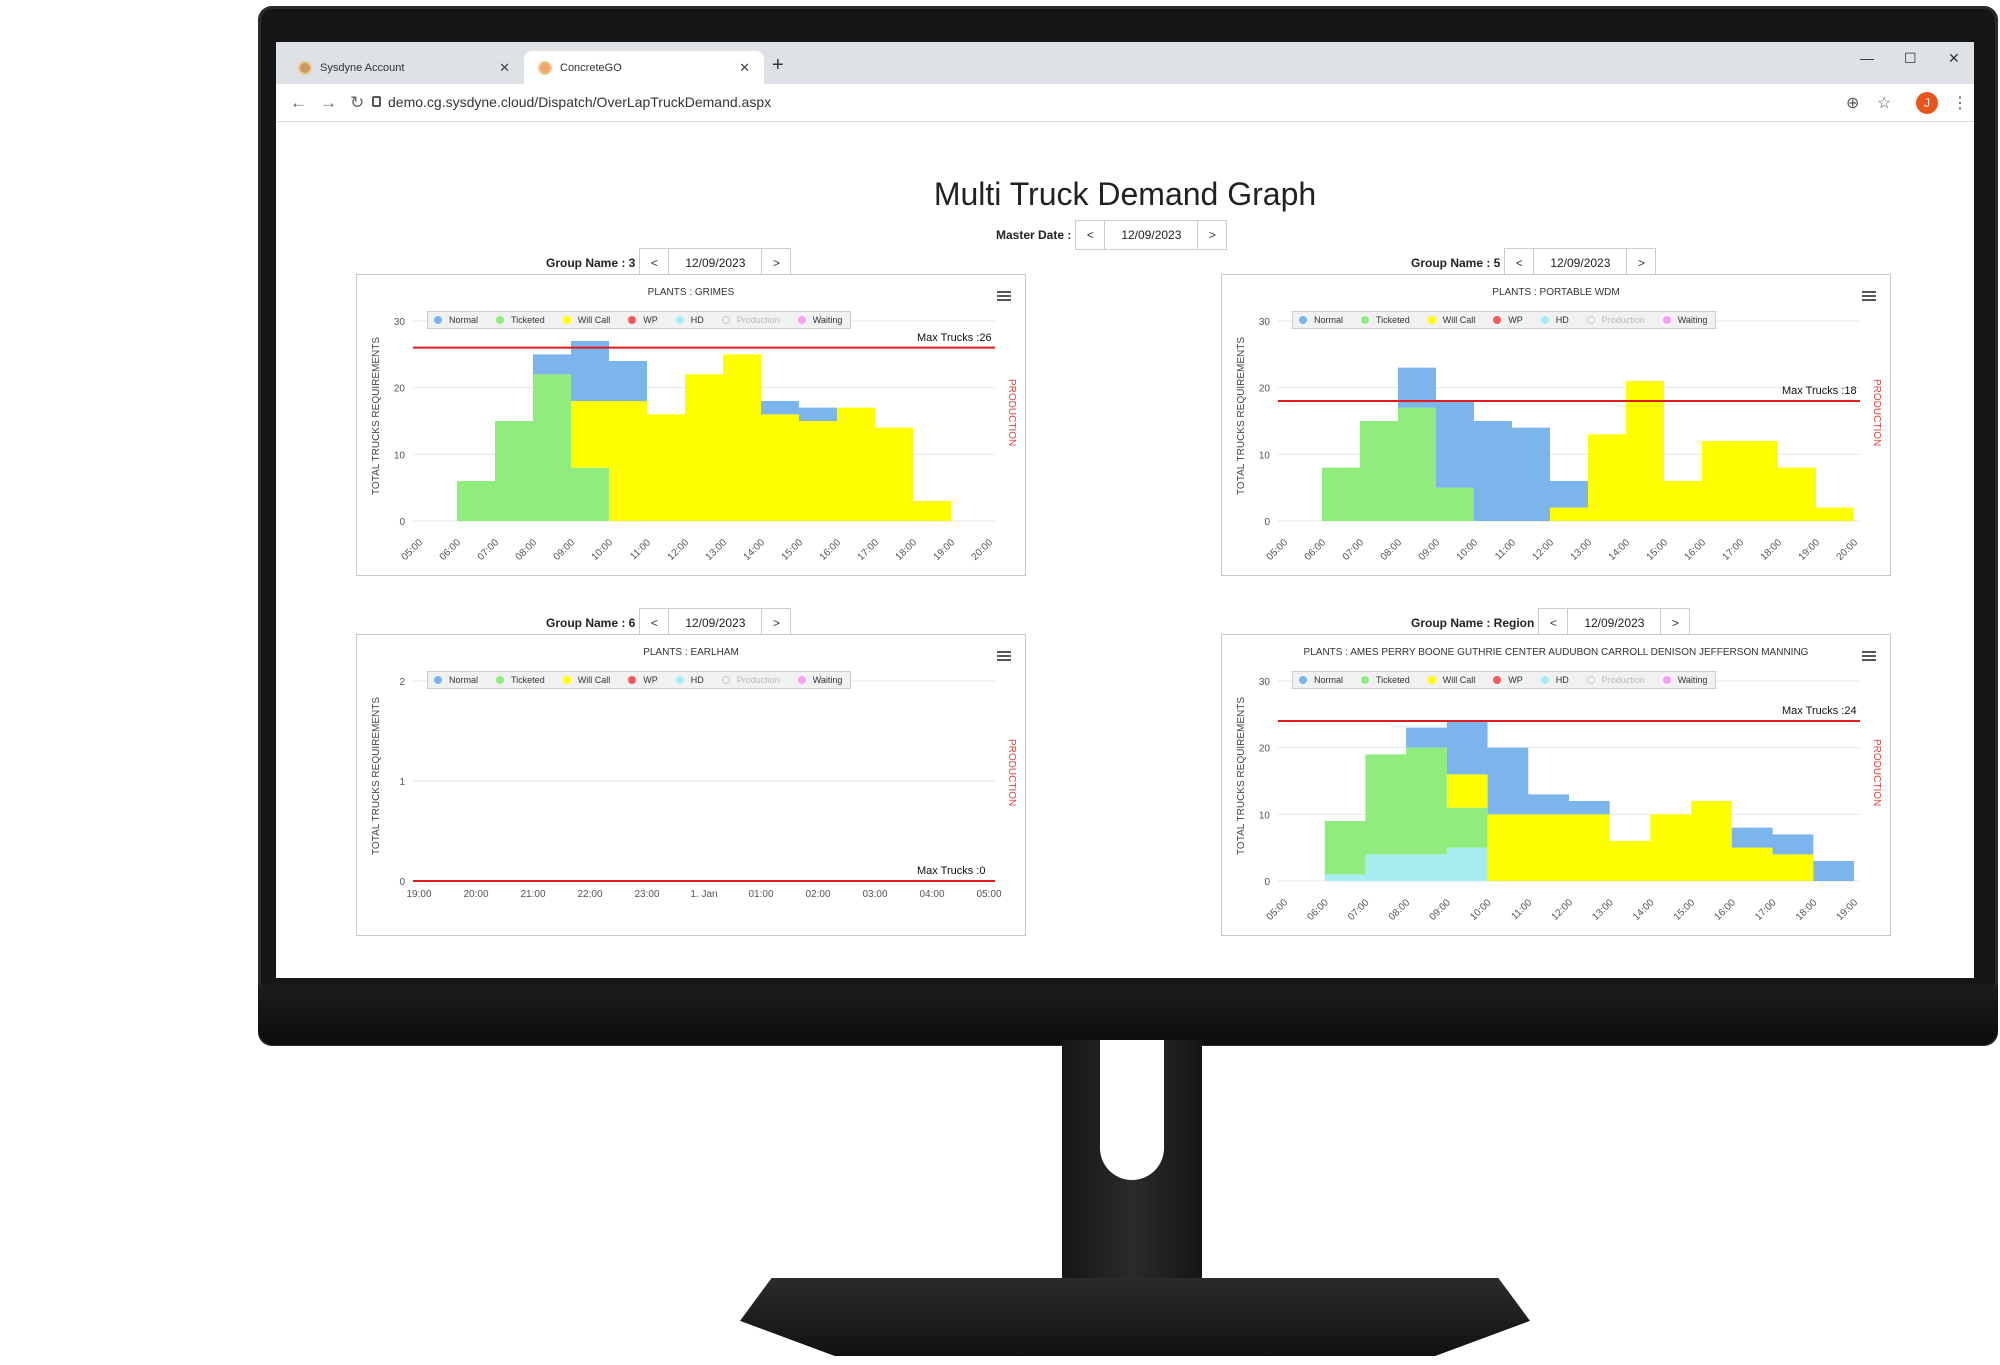  Describe the element at coordinates (527, 550) in the screenshot. I see `x-tick-label: 08:00` at that location.